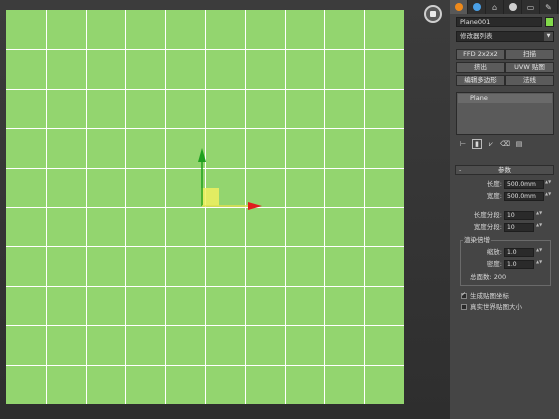 This screenshot has height=419, width=559. I want to click on scale-spinner: 1.0, so click(519, 252).